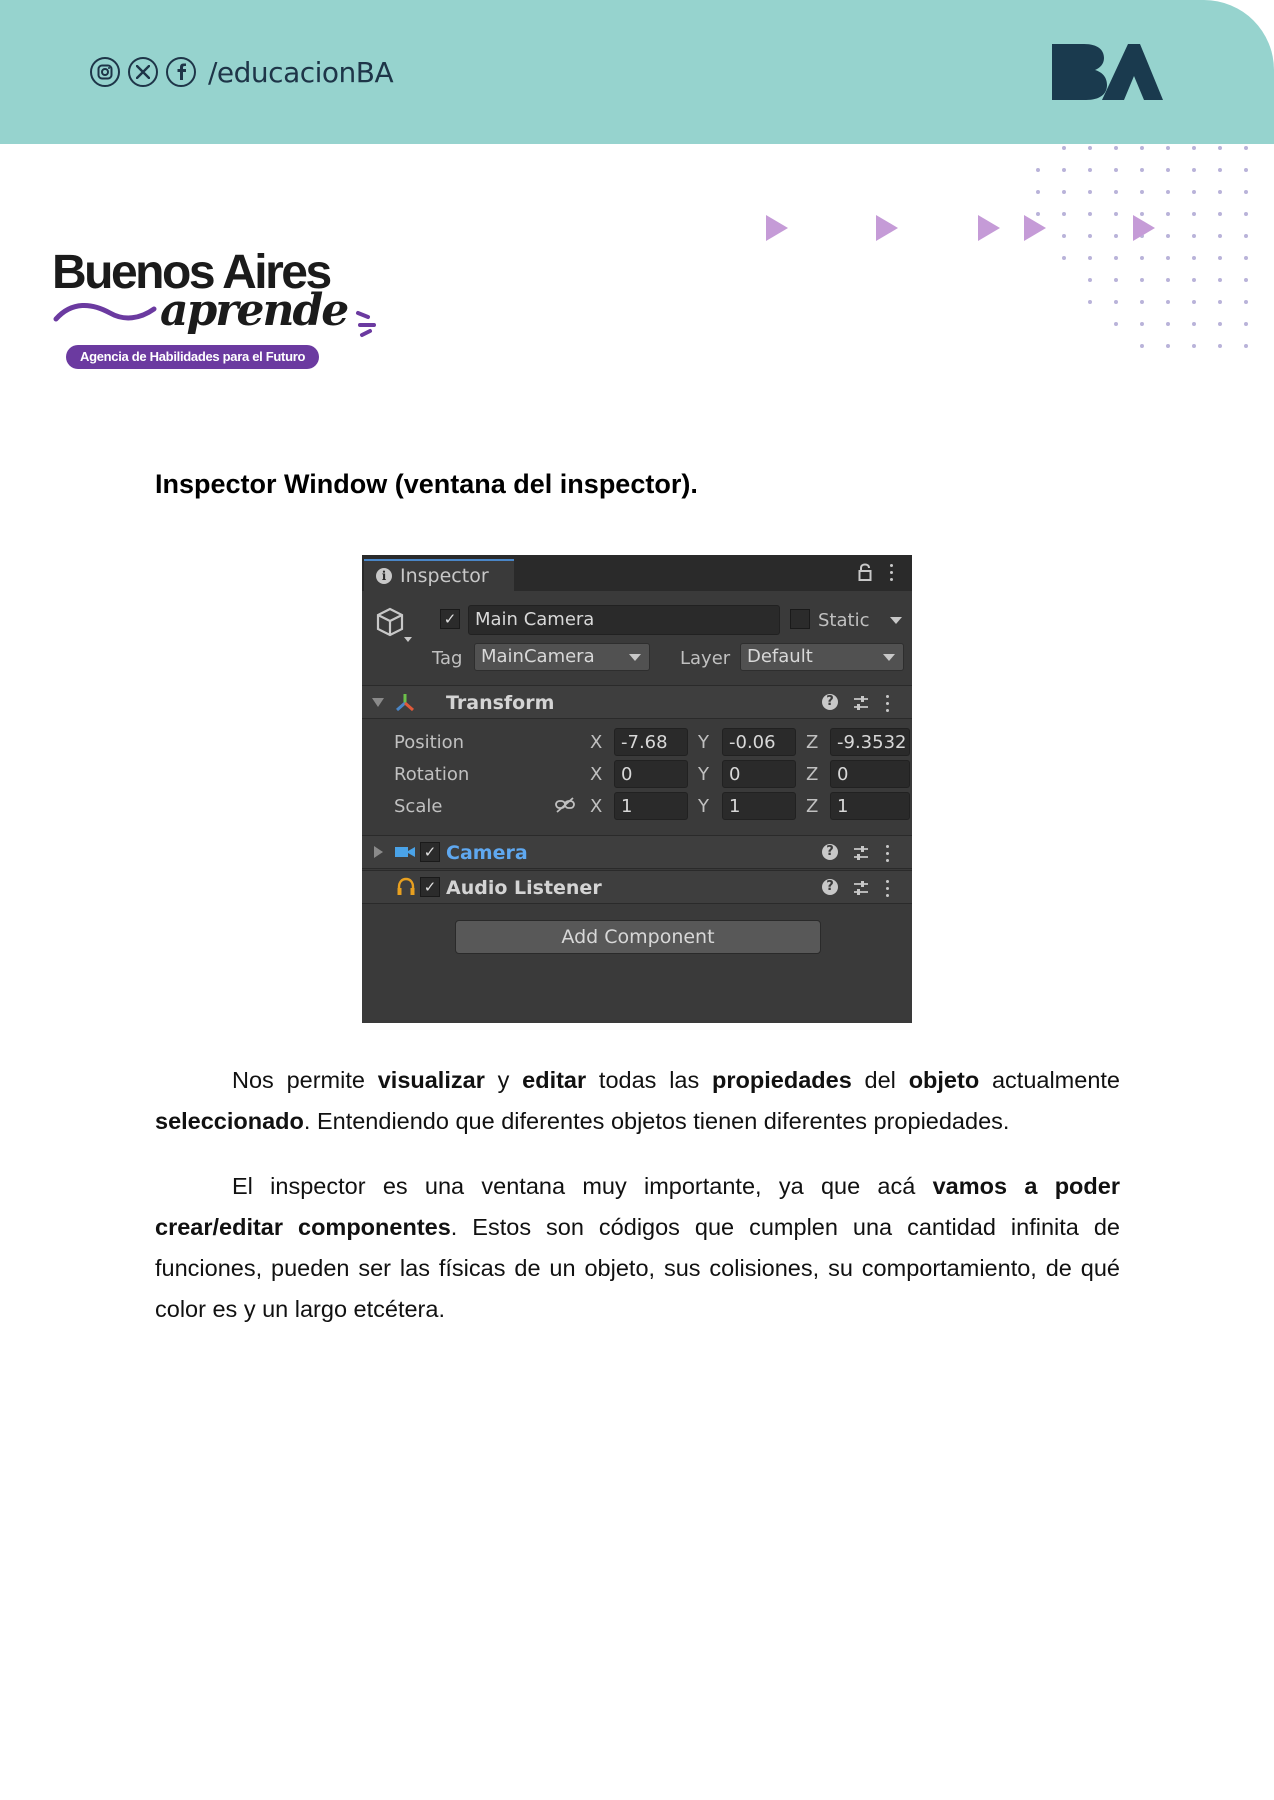  I want to click on x-icon, so click(143, 72).